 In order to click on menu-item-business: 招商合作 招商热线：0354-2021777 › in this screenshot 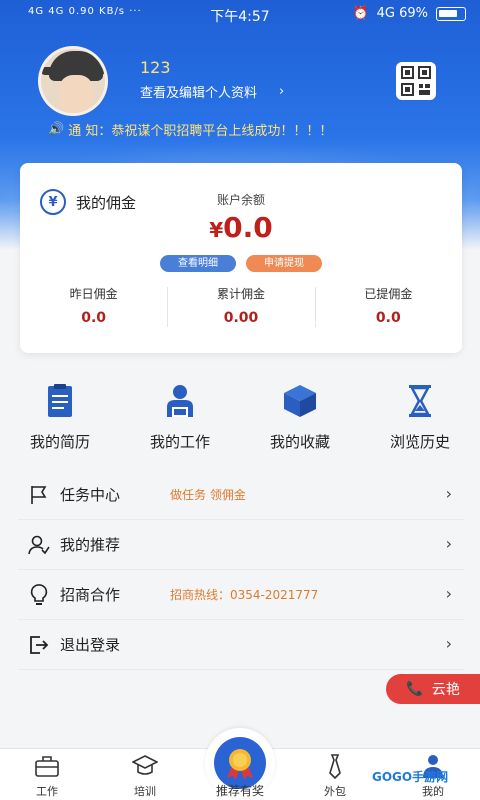, I will do `click(241, 595)`.